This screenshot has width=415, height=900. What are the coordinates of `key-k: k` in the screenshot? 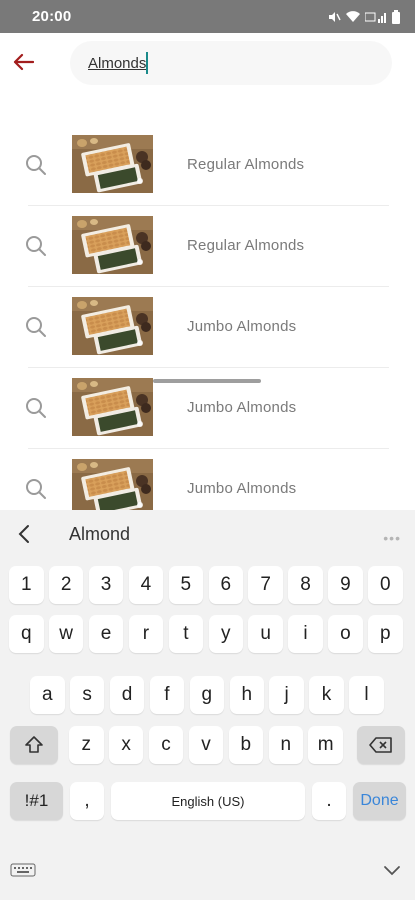 It's located at (326, 695).